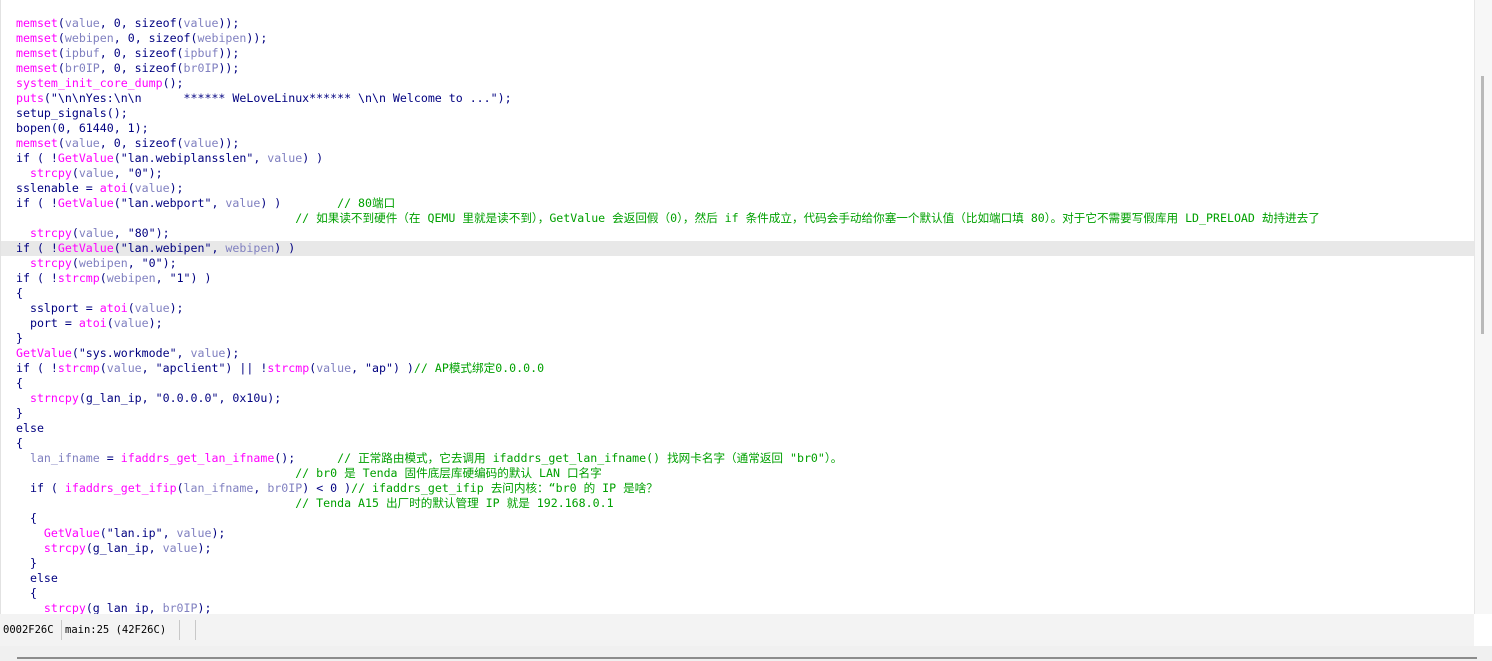  I want to click on code-line: memset(br0IP, 0, sizeof(br0IP));, so click(745, 68).